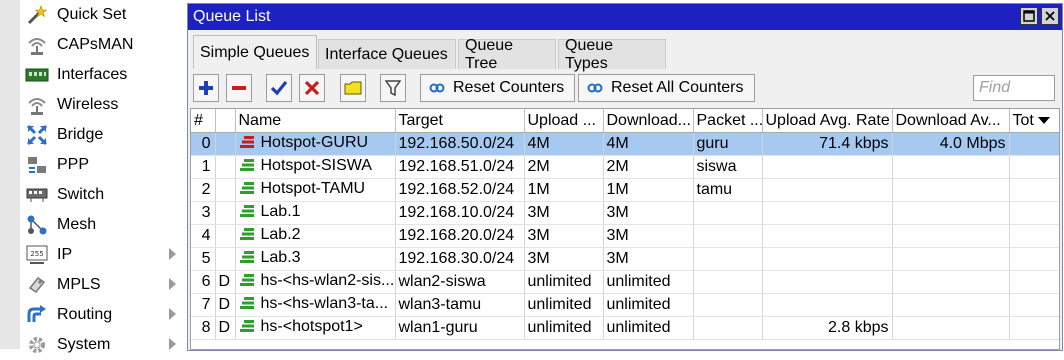 The height and width of the screenshot is (360, 1064). Describe the element at coordinates (37, 165) in the screenshot. I see `ppp-icon` at that location.